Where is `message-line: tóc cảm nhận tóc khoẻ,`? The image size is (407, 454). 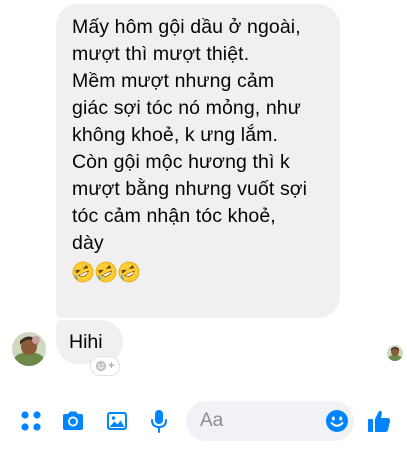
message-line: tóc cảm nhận tóc khoẻ, is located at coordinates (174, 216).